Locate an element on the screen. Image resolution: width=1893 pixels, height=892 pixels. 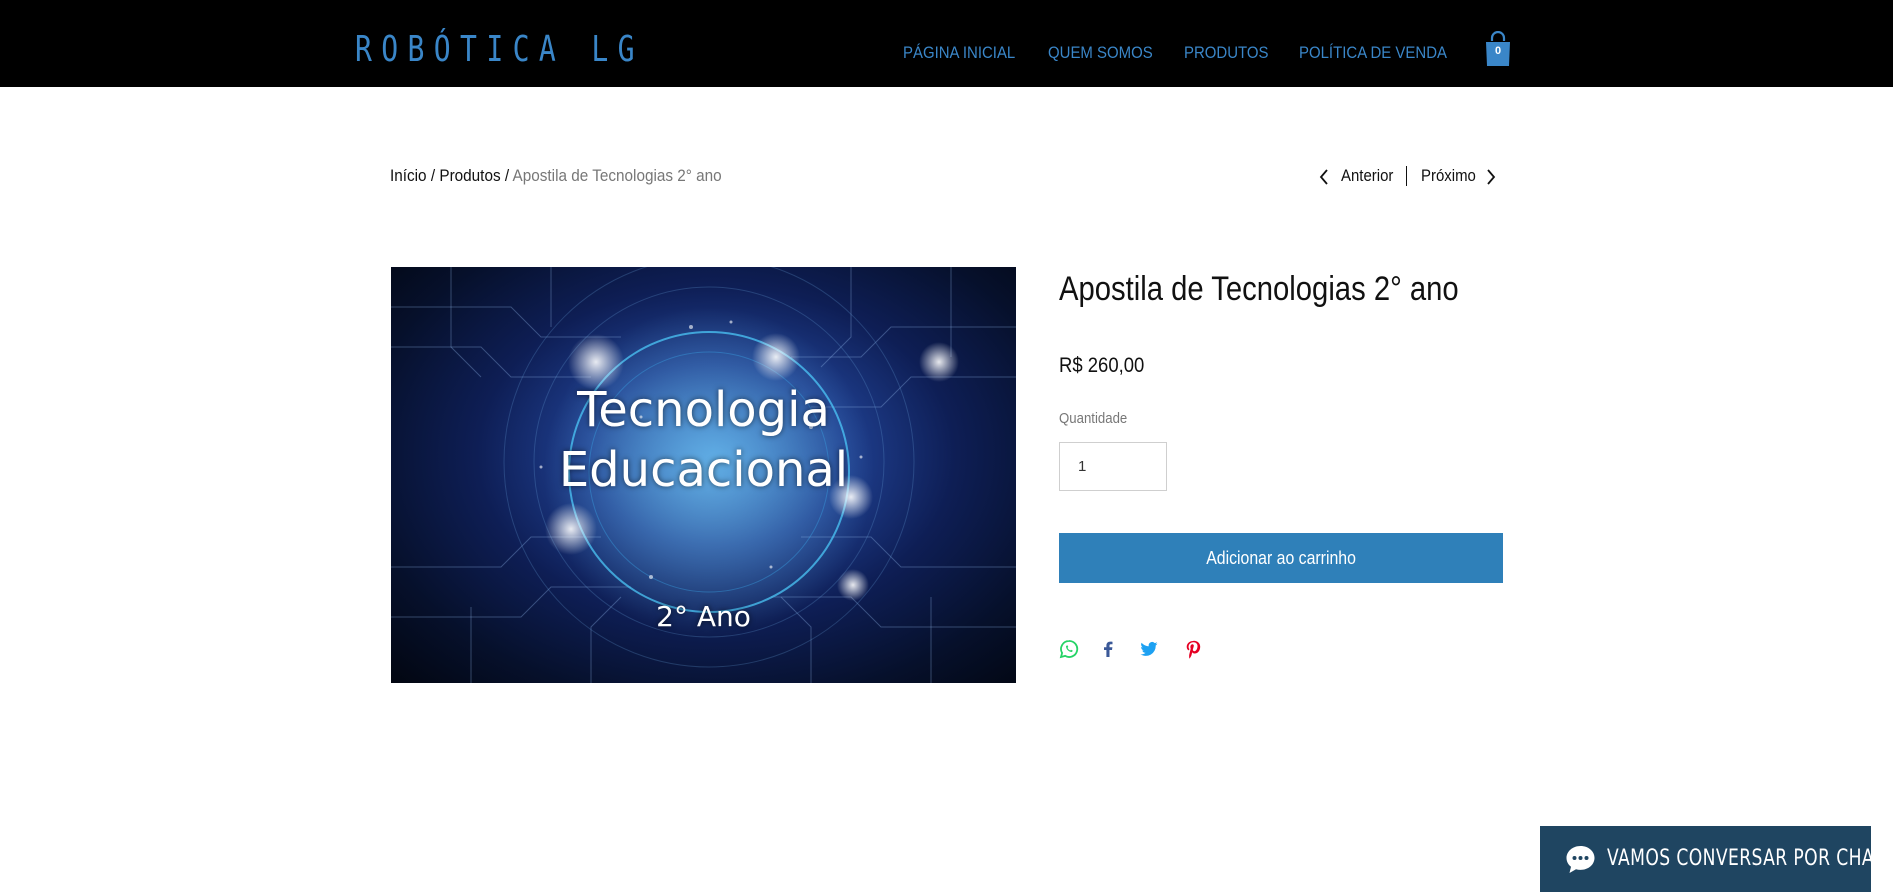
add-to-cart-button: Adicionar ao carrinho is located at coordinates (1281, 558).